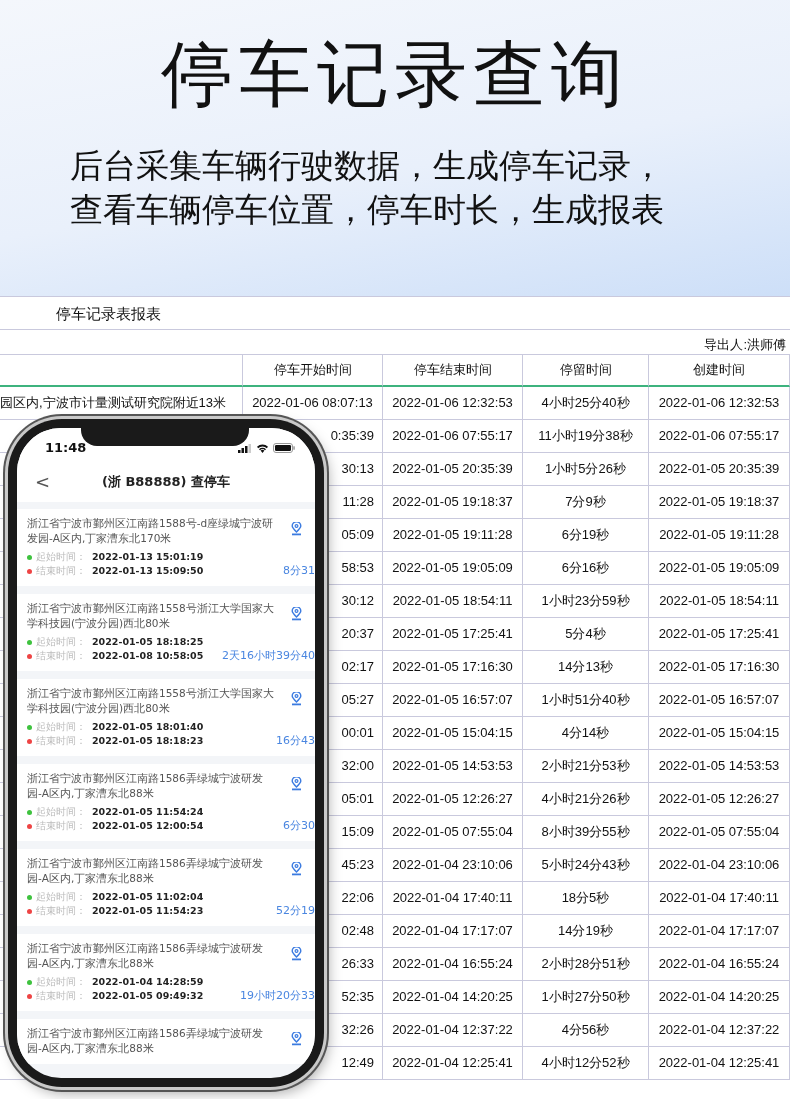 Image resolution: width=790 pixels, height=1099 pixels. What do you see at coordinates (719, 898) in the screenshot?
I see `table-cell-text: 2022-01-04 17:40:11` at bounding box center [719, 898].